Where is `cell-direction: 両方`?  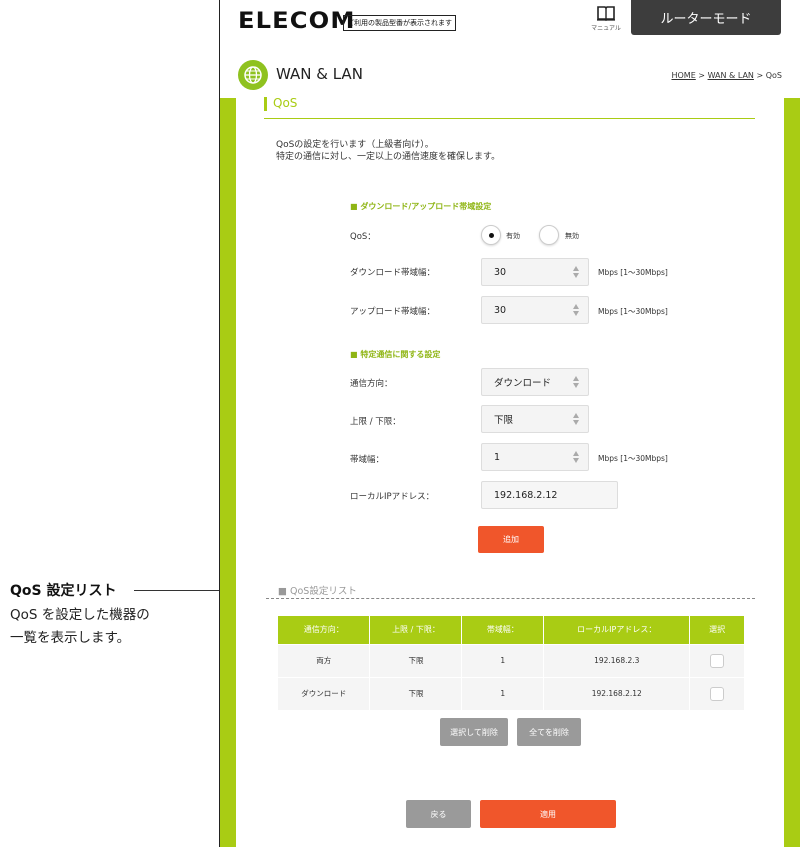 cell-direction: 両方 is located at coordinates (324, 660).